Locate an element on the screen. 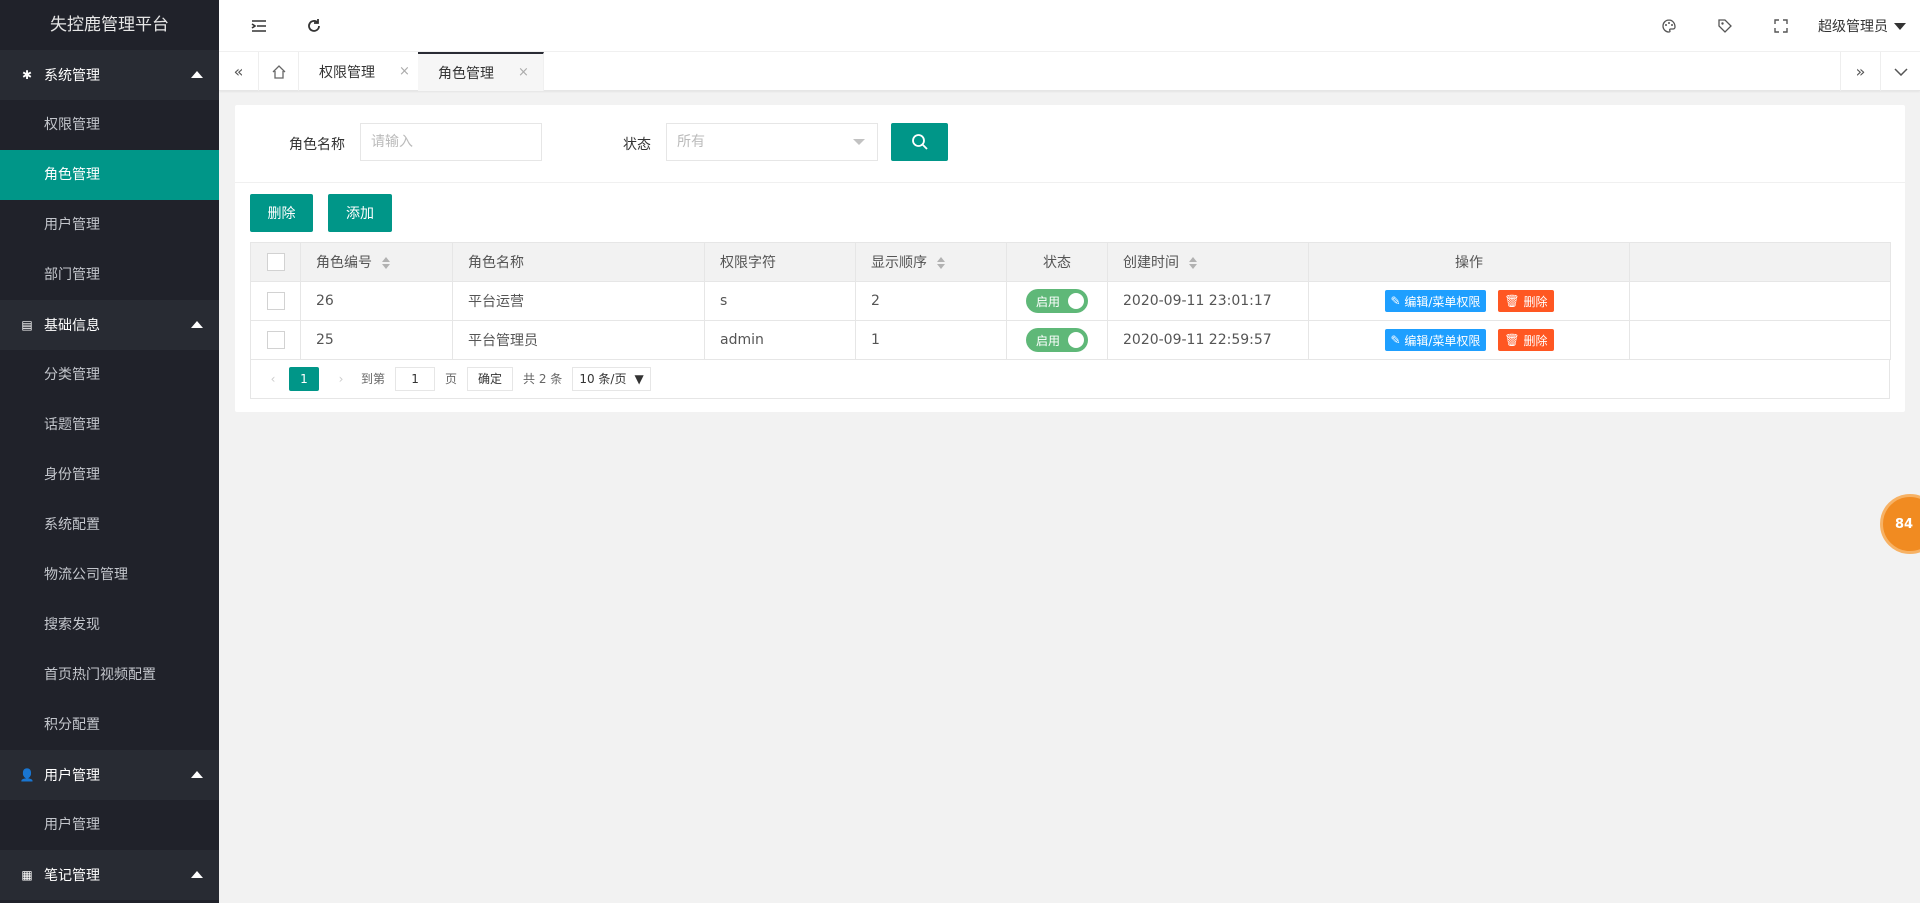 The width and height of the screenshot is (1920, 903). user-icon: 👤 is located at coordinates (27, 775).